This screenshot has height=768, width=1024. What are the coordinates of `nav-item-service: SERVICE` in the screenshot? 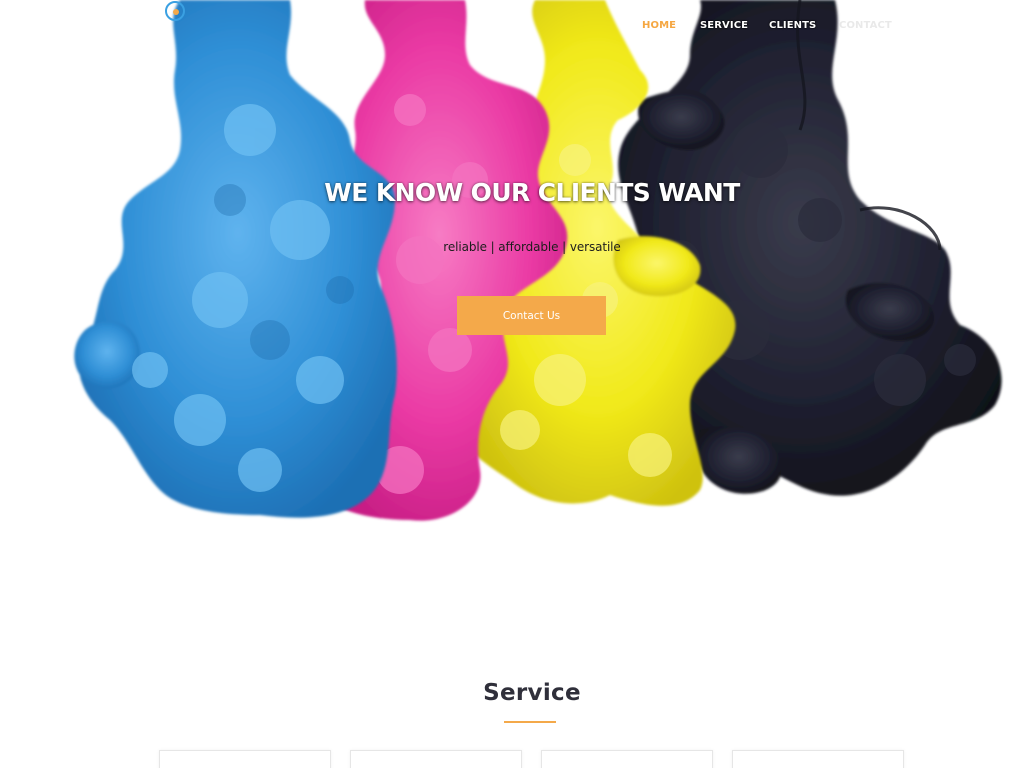 It's located at (734, 25).